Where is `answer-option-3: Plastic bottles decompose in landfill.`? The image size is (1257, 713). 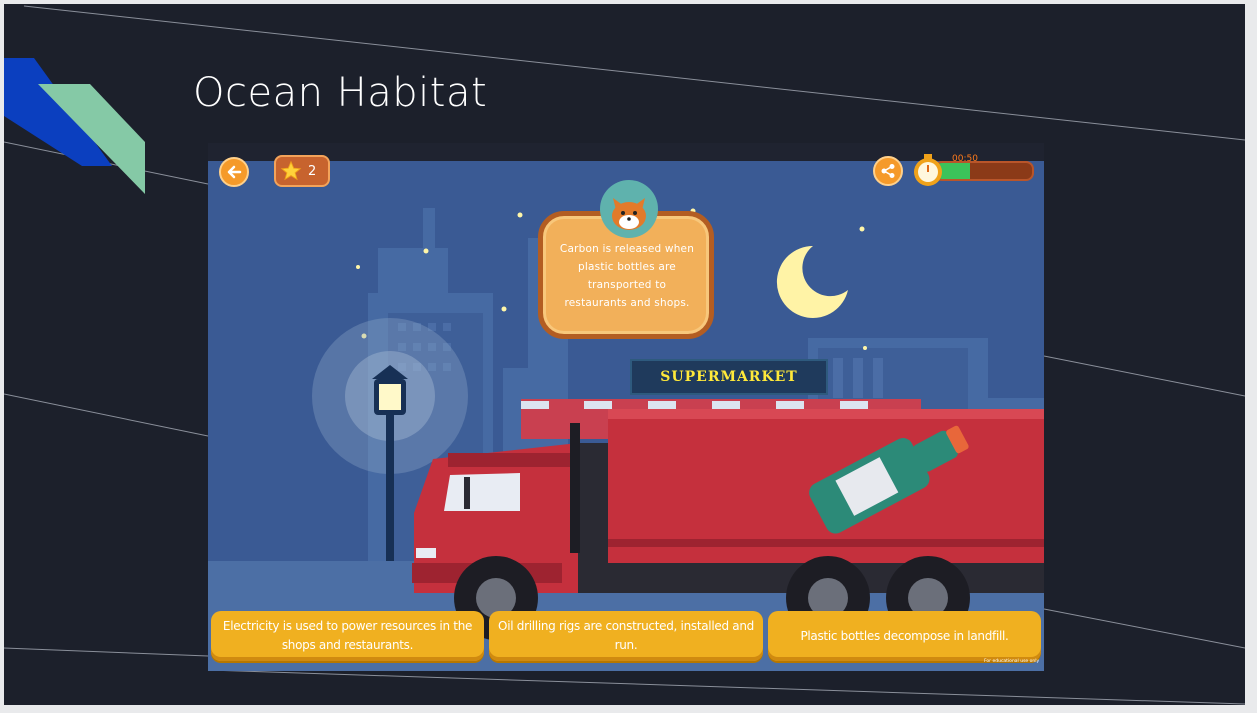 answer-option-3: Plastic bottles decompose in landfill. is located at coordinates (904, 636).